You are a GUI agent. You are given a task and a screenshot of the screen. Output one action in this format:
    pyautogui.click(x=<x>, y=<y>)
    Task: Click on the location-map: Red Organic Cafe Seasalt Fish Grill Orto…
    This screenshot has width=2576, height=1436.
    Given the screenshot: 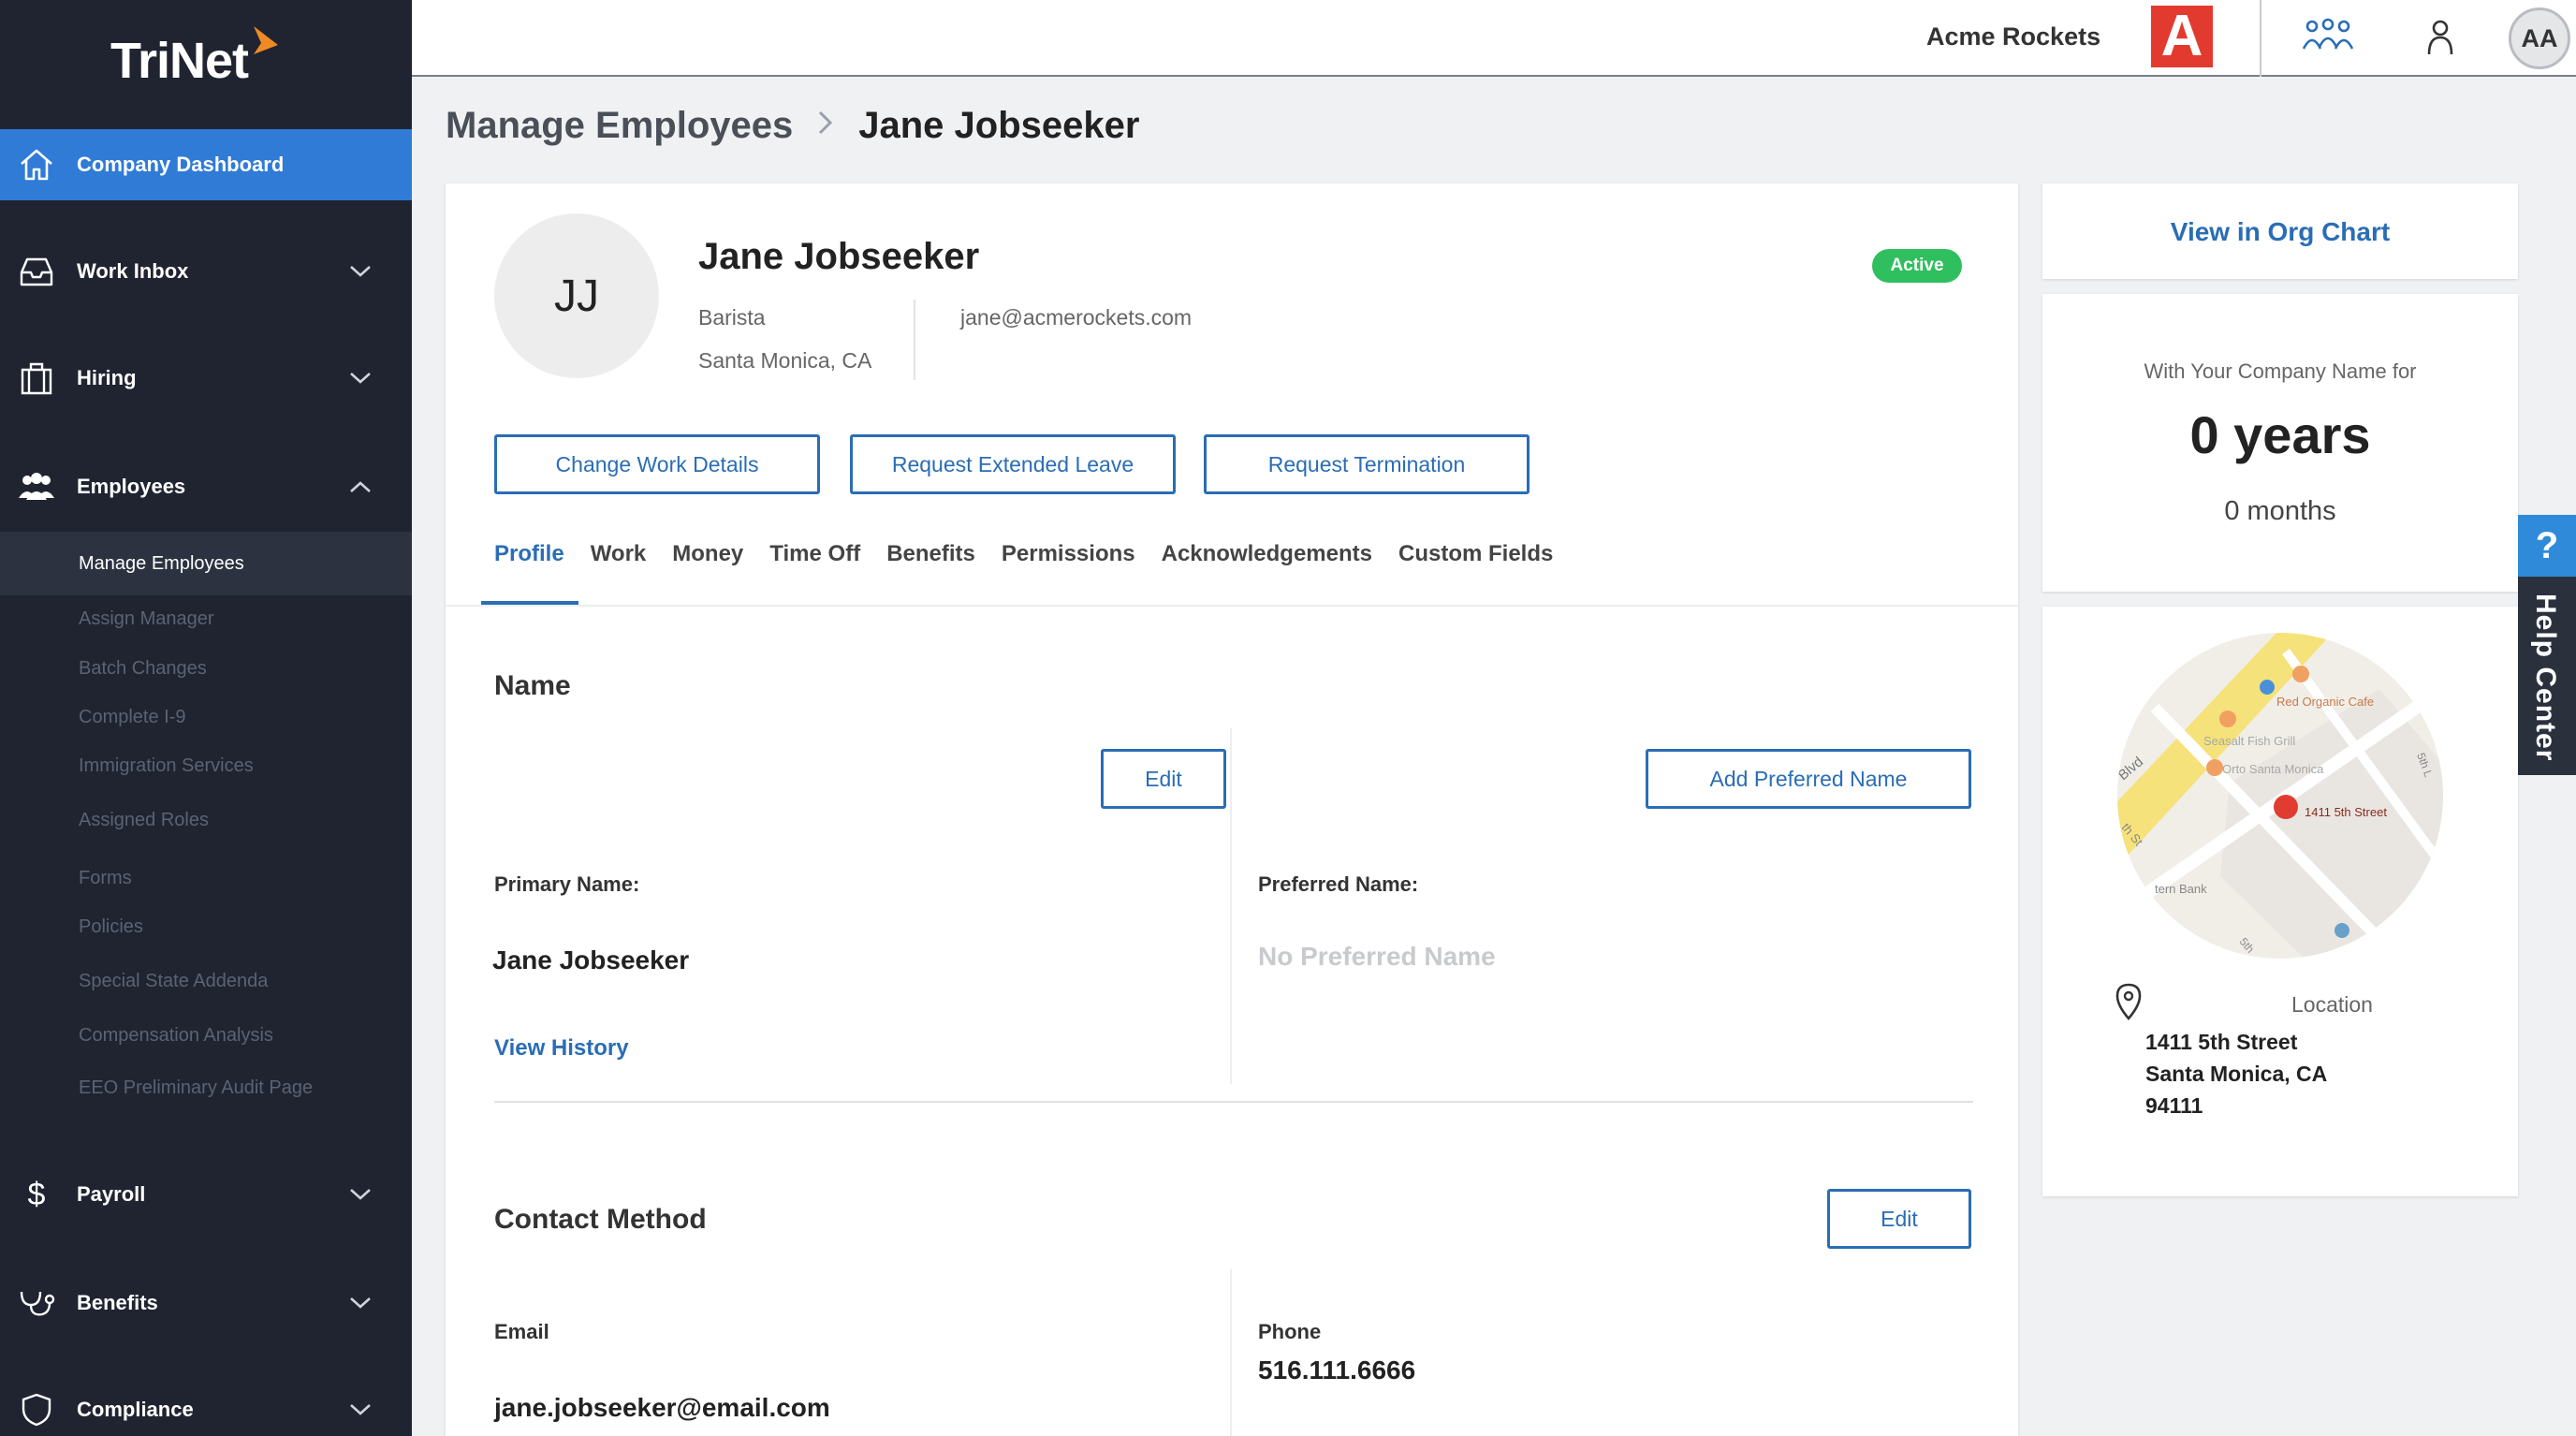 What is the action you would take?
    pyautogui.click(x=2280, y=796)
    